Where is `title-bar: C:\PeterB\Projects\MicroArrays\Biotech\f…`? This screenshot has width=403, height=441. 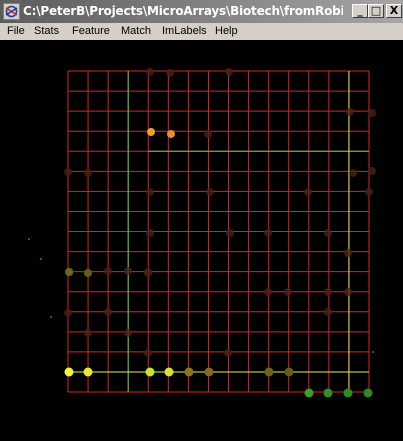
title-bar: C:\PeterB\Projects\MicroArrays\Biotech\f… is located at coordinates (201, 11).